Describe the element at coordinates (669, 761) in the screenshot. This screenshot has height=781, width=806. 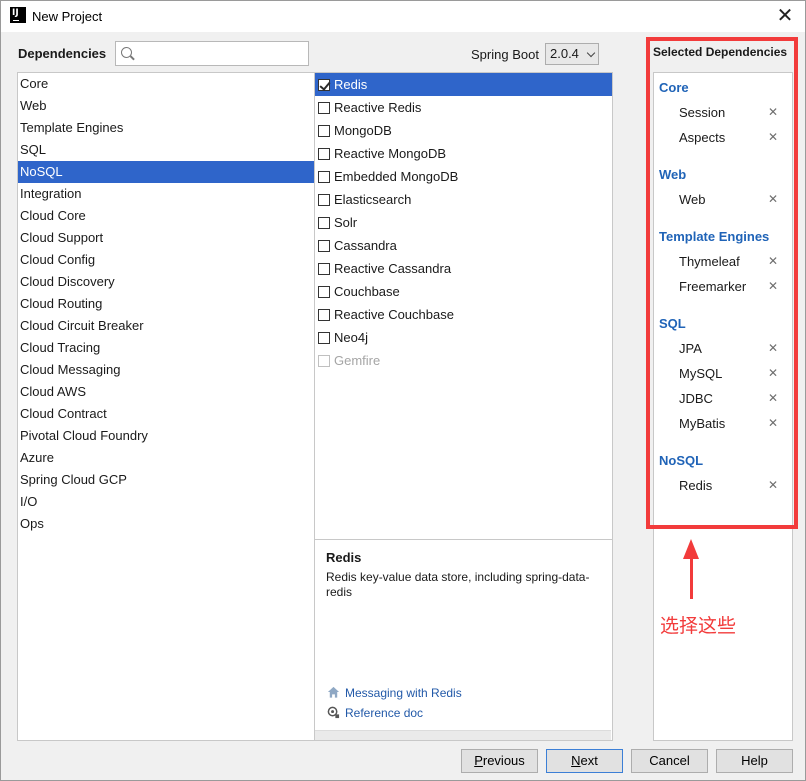
I see `cancel-button: Cancel` at that location.